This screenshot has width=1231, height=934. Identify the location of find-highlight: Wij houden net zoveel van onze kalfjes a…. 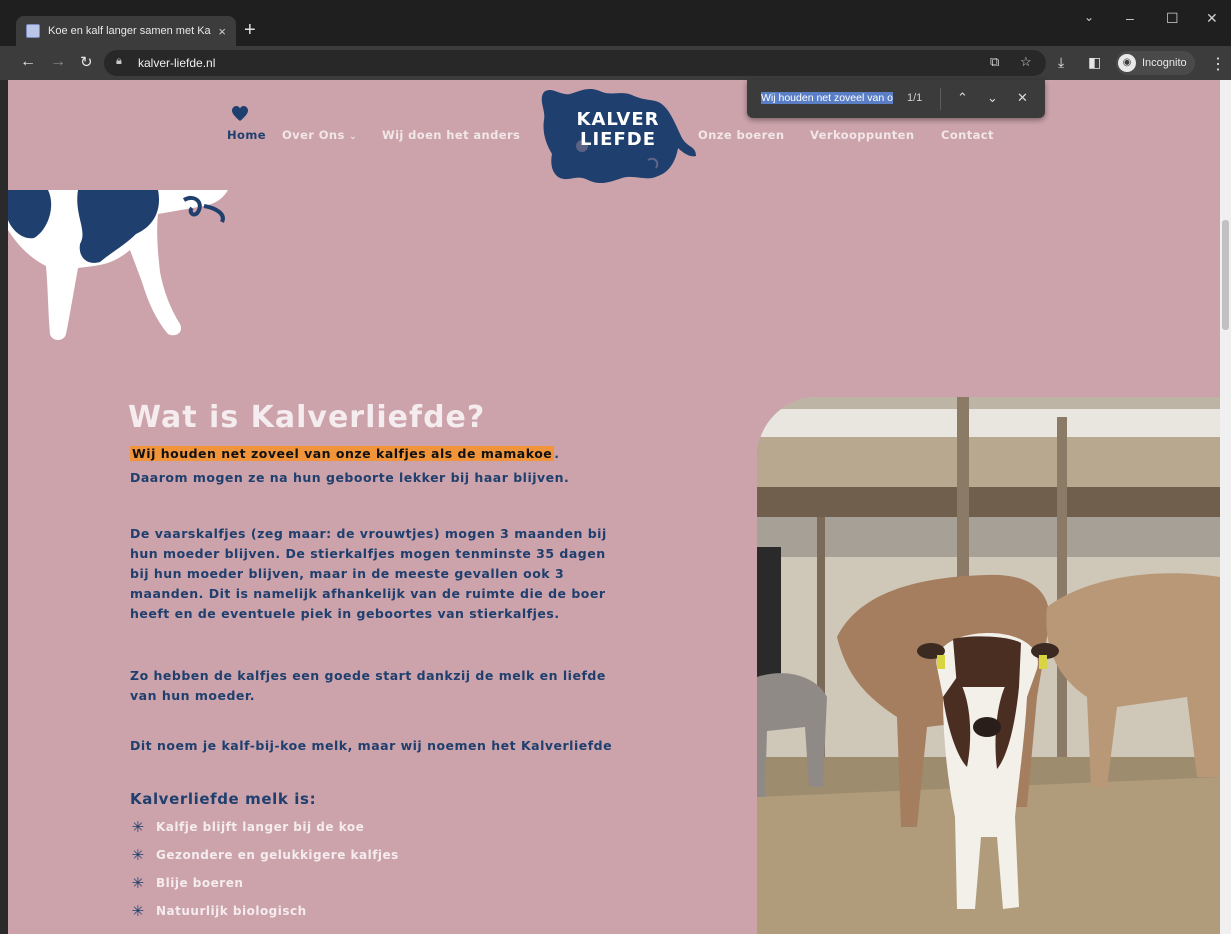
(342, 453).